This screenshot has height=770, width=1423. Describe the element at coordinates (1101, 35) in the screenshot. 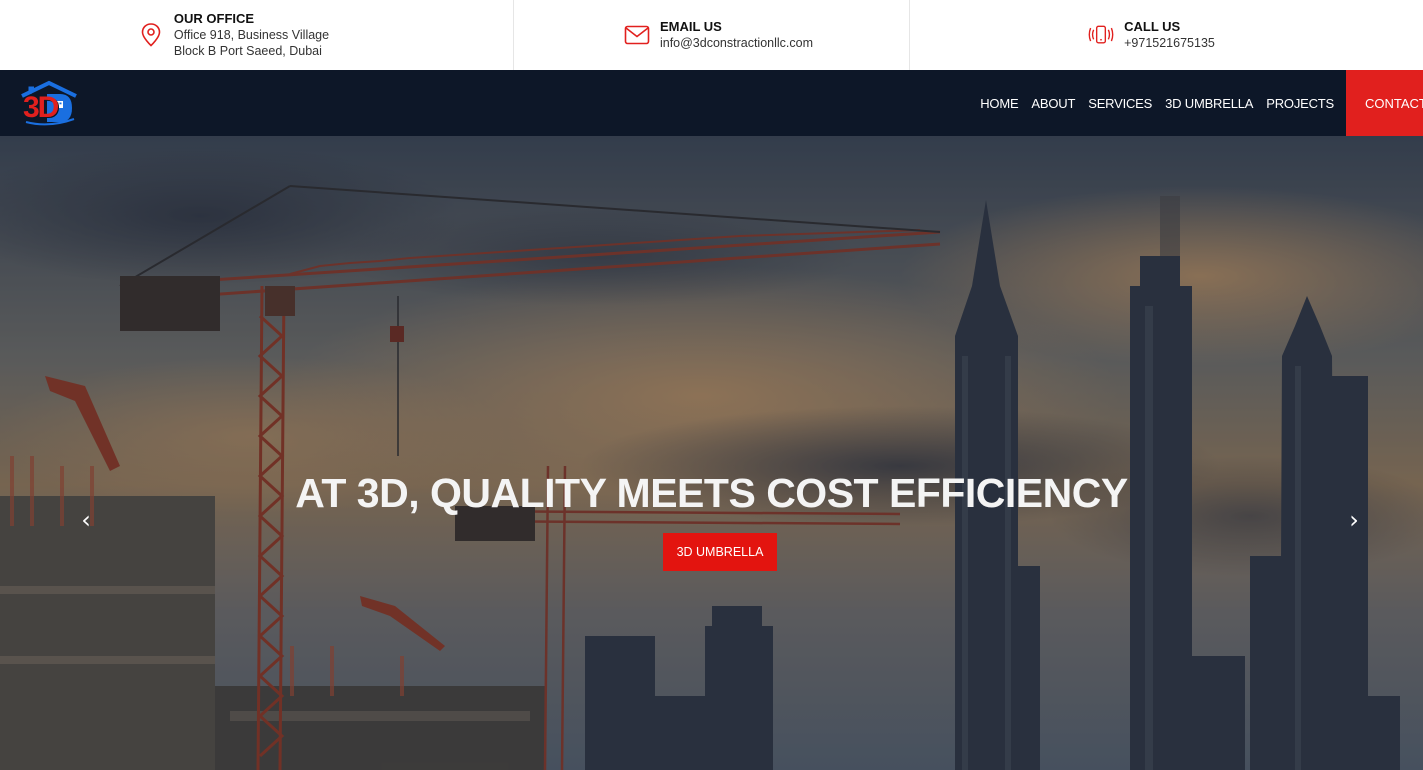

I see `vibrating-phone-icon` at that location.